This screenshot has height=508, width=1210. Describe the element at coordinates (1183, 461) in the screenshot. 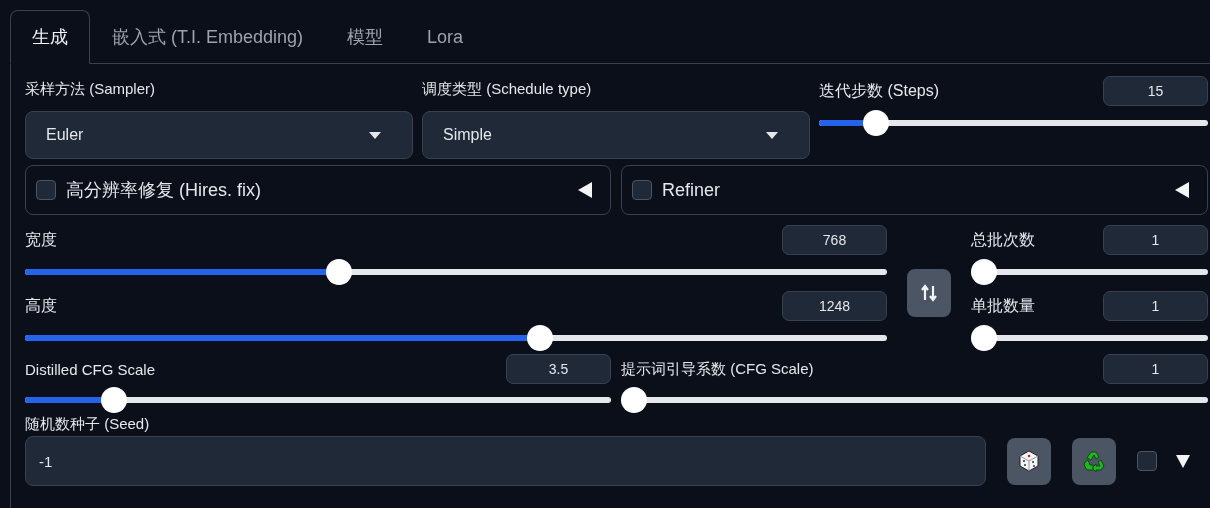

I see `dropdown-arrow-icon` at that location.